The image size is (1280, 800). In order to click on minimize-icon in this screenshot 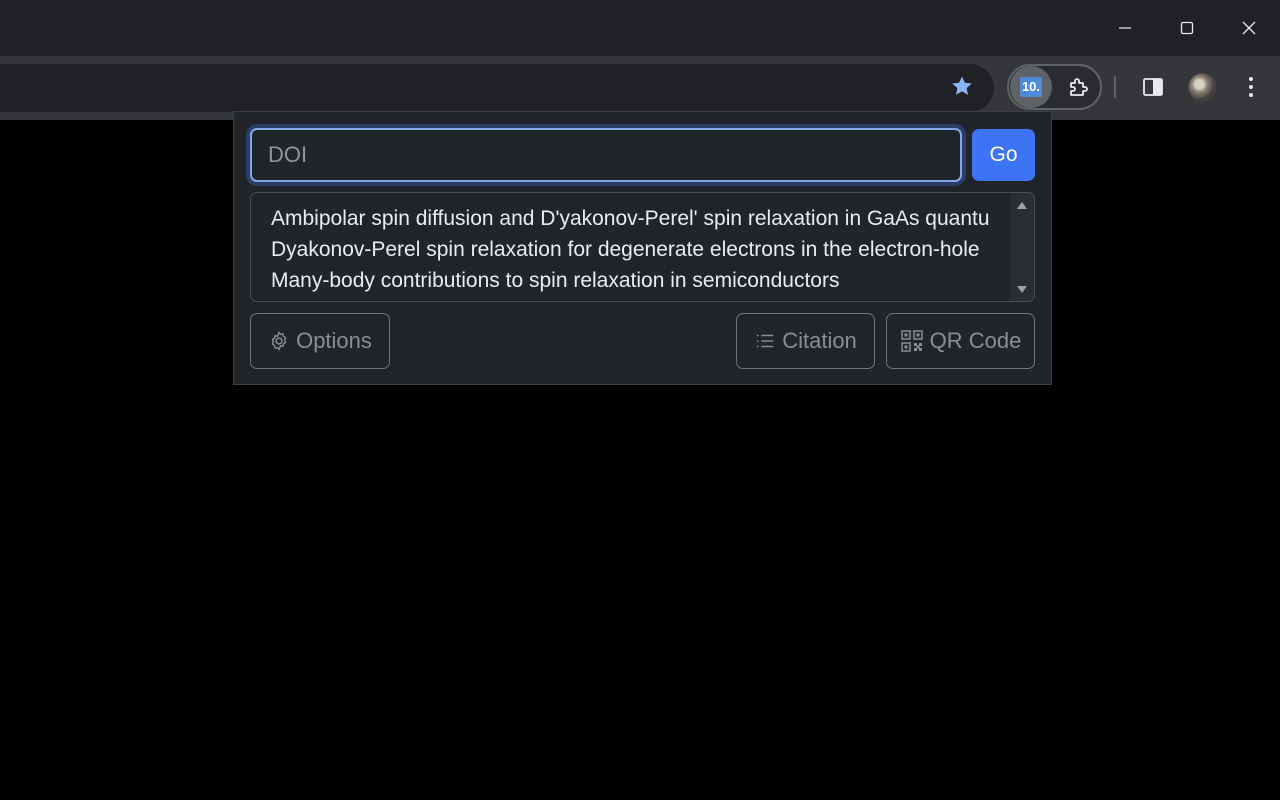, I will do `click(1125, 28)`.